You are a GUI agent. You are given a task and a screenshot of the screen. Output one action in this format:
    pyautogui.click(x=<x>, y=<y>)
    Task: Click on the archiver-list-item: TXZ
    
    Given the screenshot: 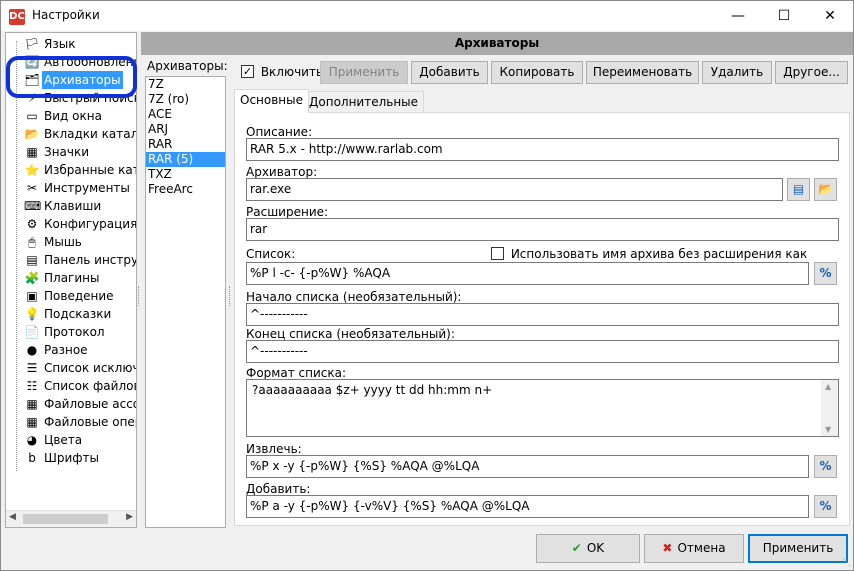 What is the action you would take?
    pyautogui.click(x=185, y=174)
    